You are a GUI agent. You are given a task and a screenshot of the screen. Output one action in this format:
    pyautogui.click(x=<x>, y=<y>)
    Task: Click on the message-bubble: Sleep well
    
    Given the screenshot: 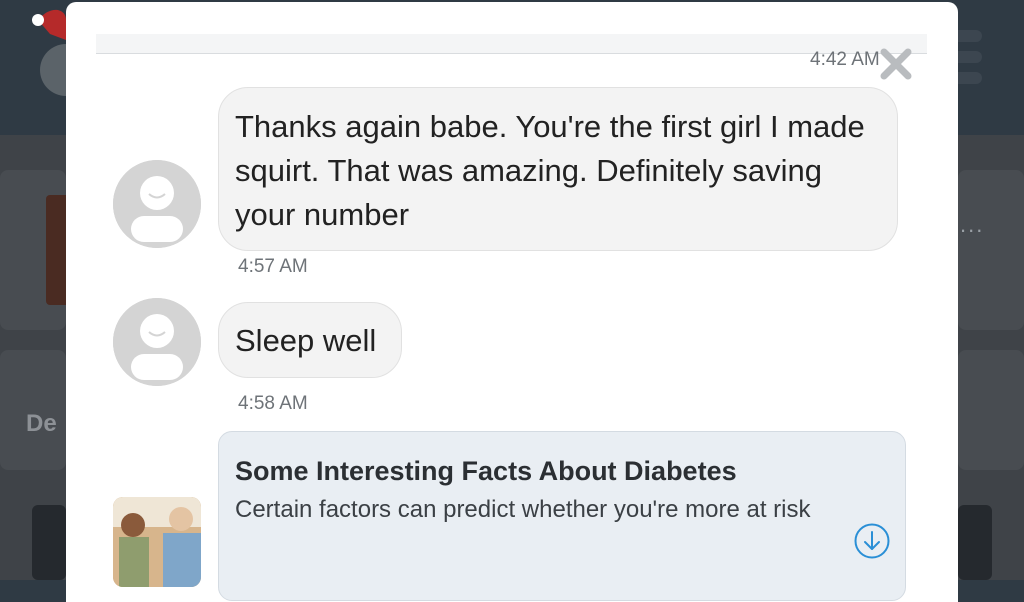 What is the action you would take?
    pyautogui.click(x=310, y=340)
    